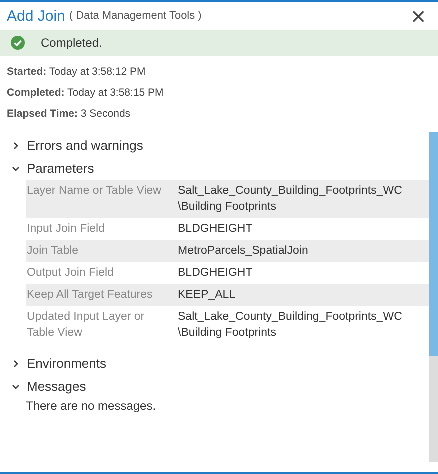 The width and height of the screenshot is (438, 474). Describe the element at coordinates (71, 43) in the screenshot. I see `status-text: Completed.` at that location.